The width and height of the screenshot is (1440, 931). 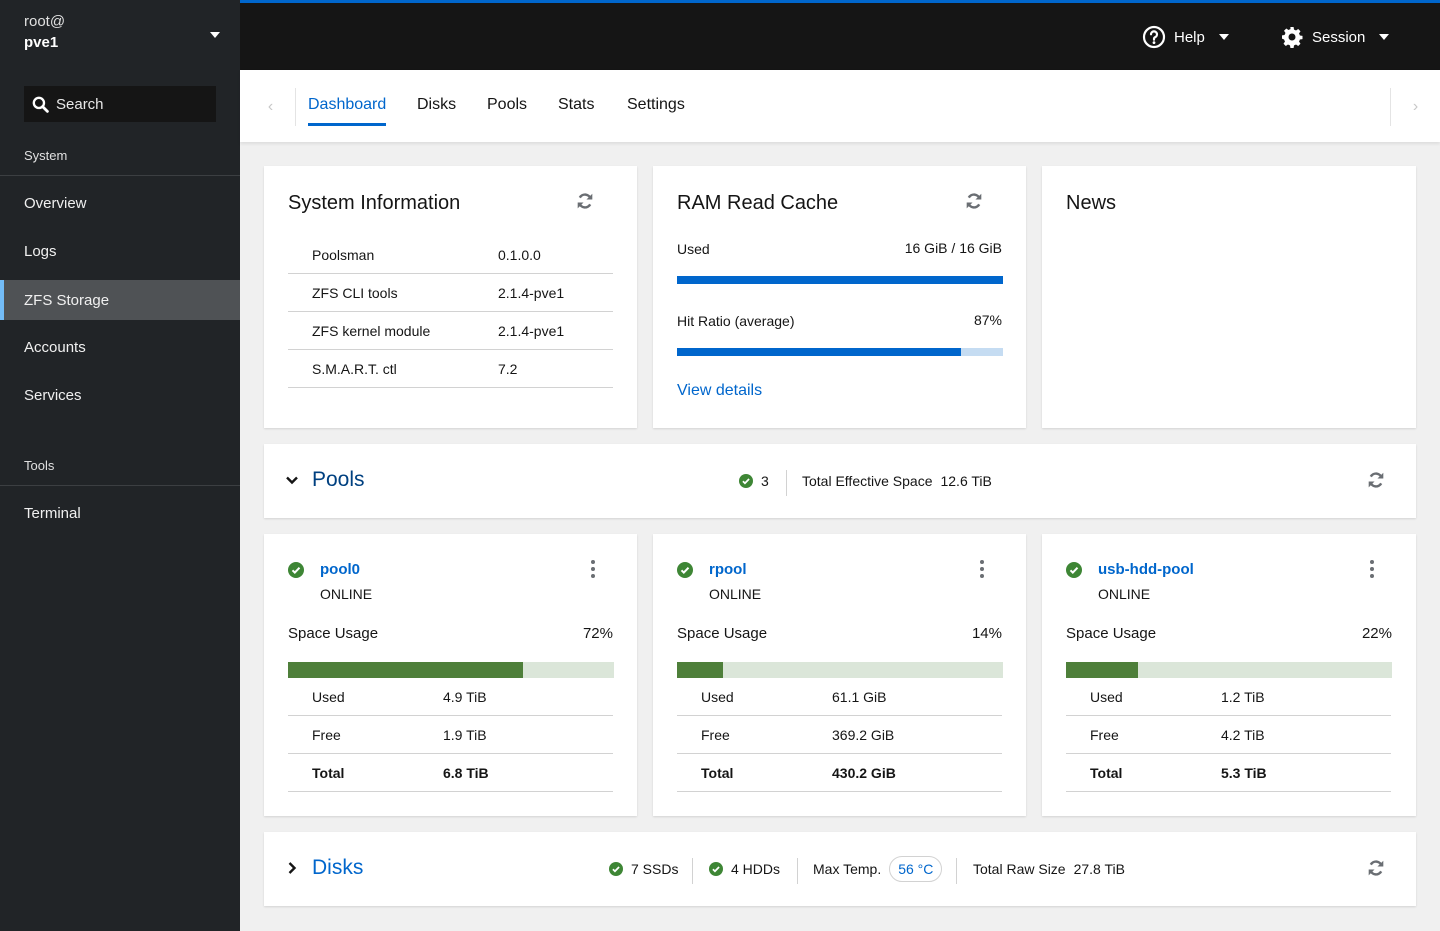 What do you see at coordinates (643, 869) in the screenshot?
I see `ssd-count: 7 SSDs` at bounding box center [643, 869].